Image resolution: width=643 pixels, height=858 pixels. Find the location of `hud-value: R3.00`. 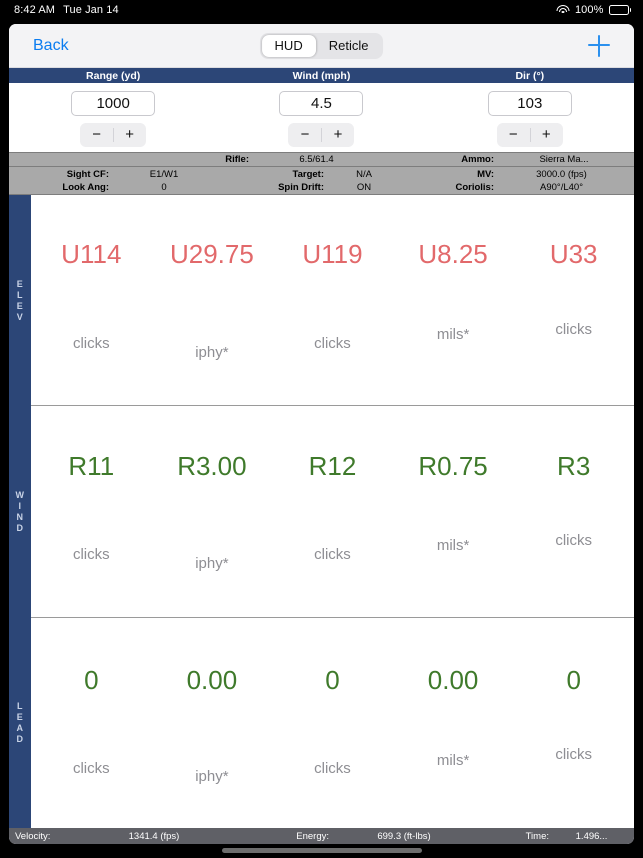

hud-value: R3.00 is located at coordinates (212, 466).